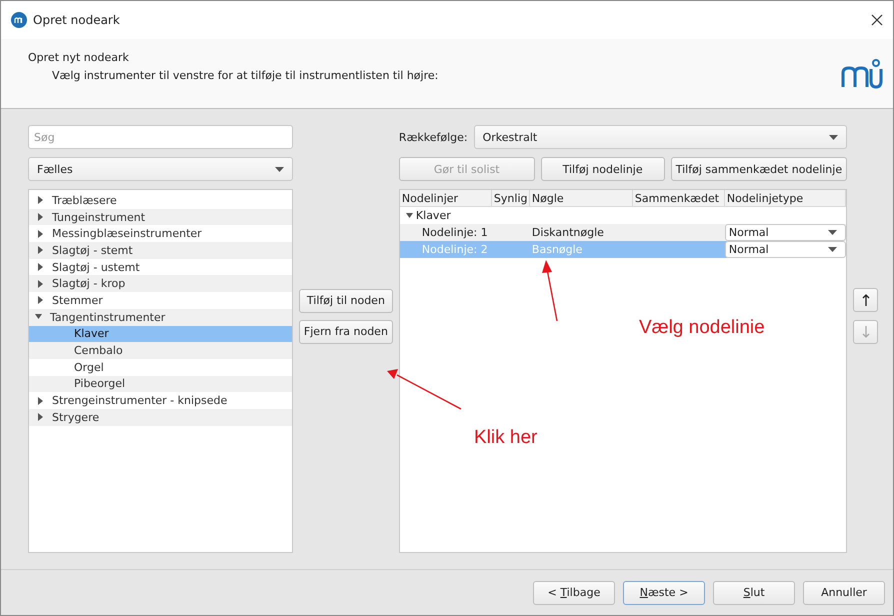  What do you see at coordinates (77, 20) in the screenshot?
I see `window-title: Opret nodeark` at bounding box center [77, 20].